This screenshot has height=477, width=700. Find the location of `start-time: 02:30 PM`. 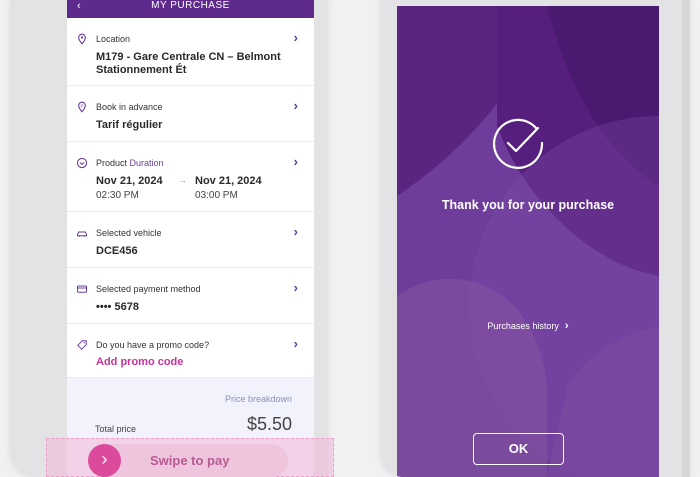

start-time: 02:30 PM is located at coordinates (117, 195).